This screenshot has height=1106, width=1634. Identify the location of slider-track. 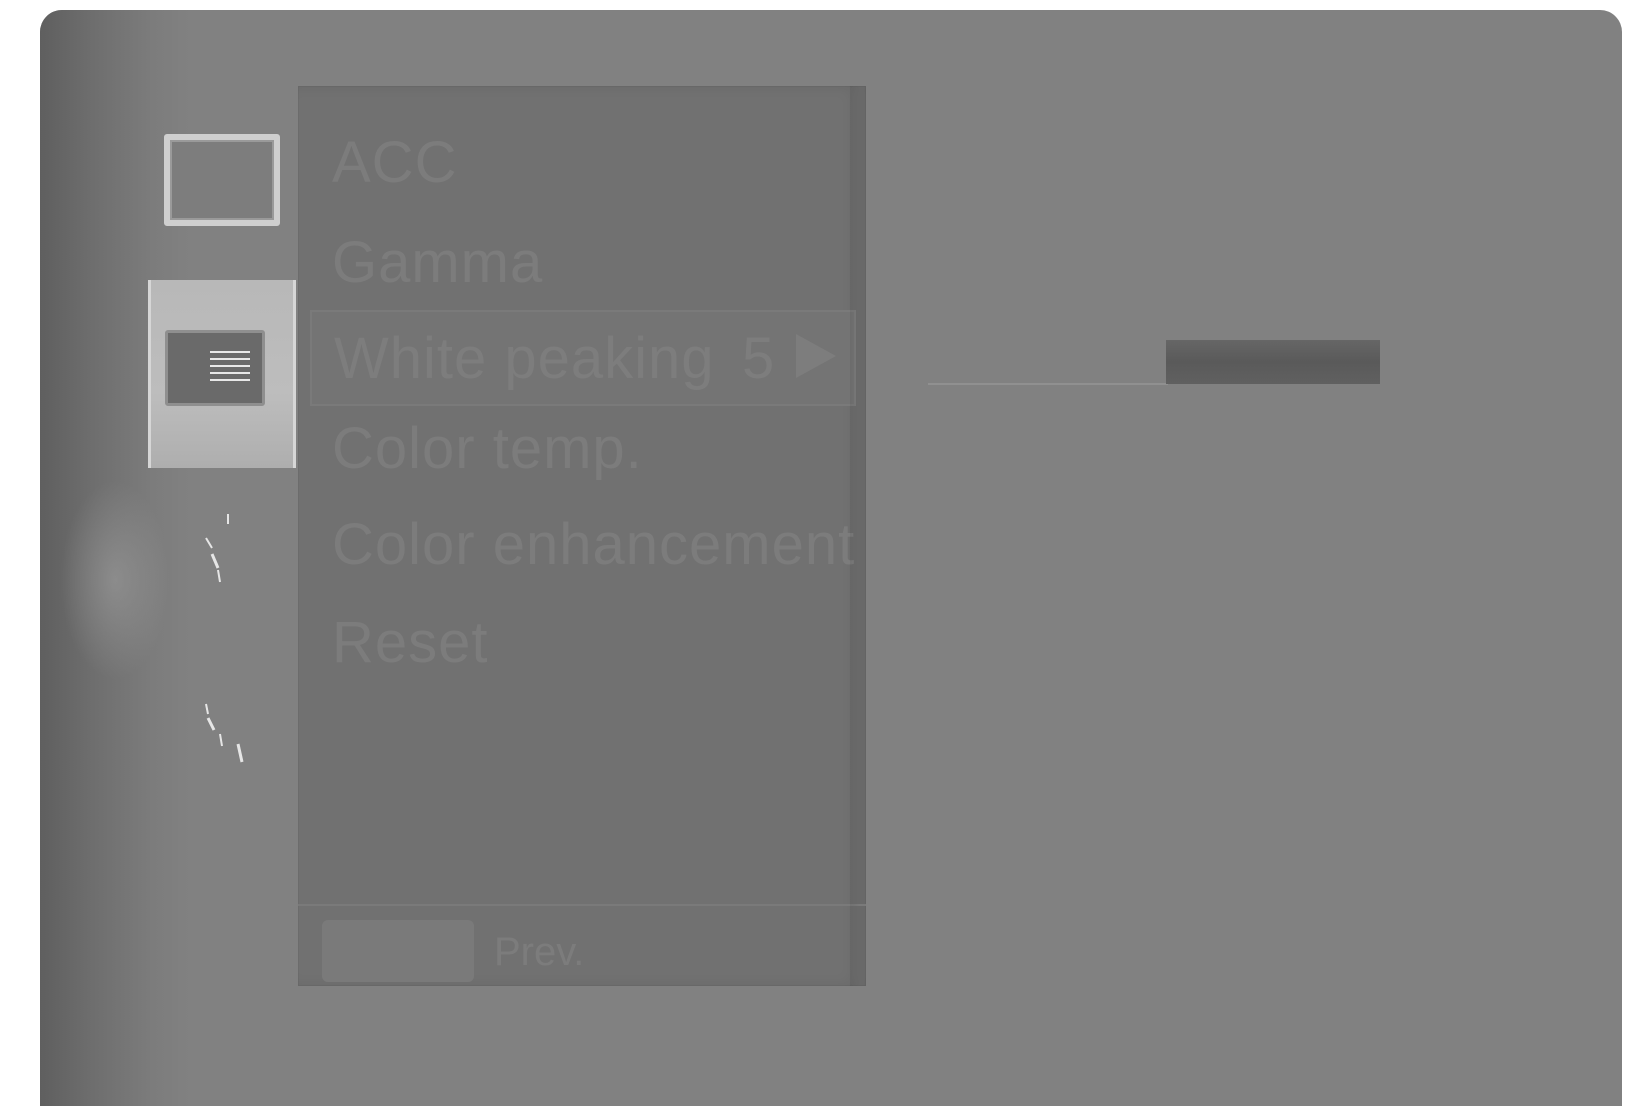
(1048, 384).